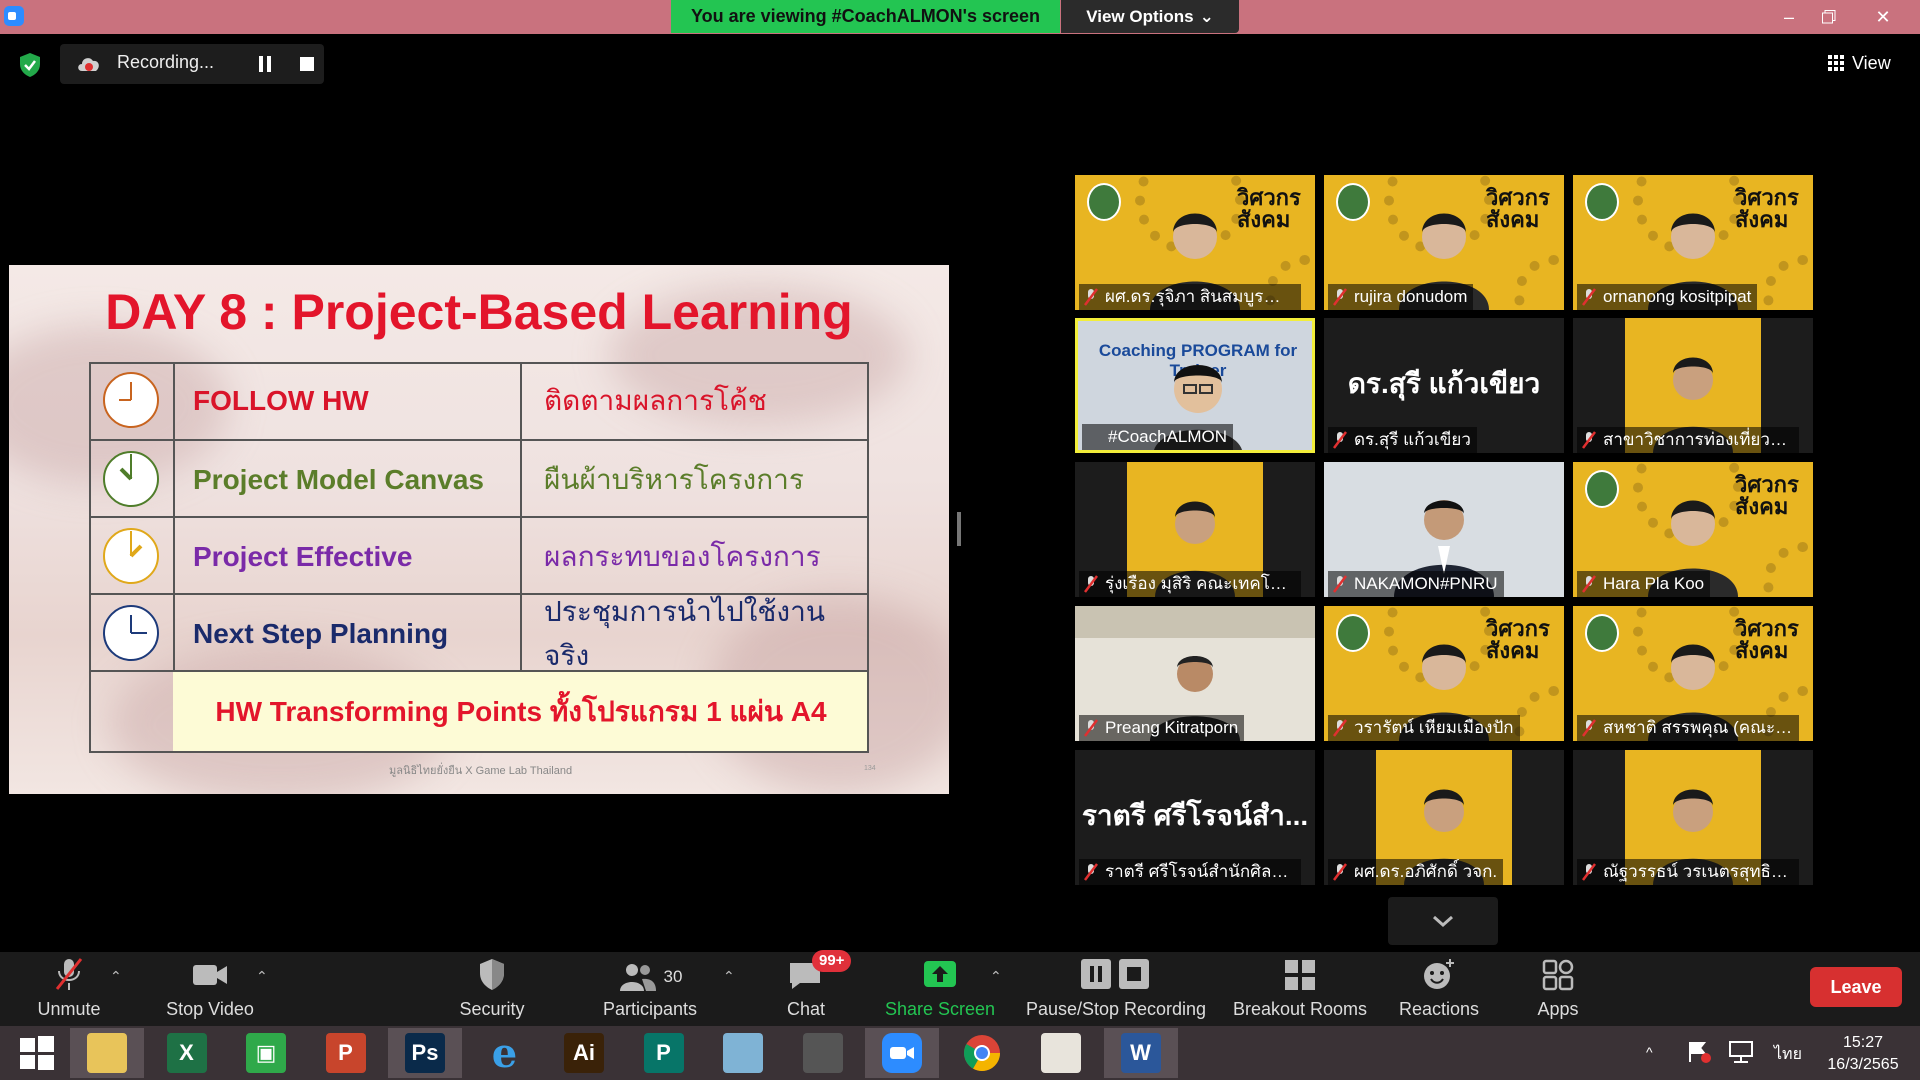 Image resolution: width=1920 pixels, height=1080 pixels. I want to click on participant-tile: Coaching PROGRAM for Trainer#CoachALMON, so click(1195, 385).